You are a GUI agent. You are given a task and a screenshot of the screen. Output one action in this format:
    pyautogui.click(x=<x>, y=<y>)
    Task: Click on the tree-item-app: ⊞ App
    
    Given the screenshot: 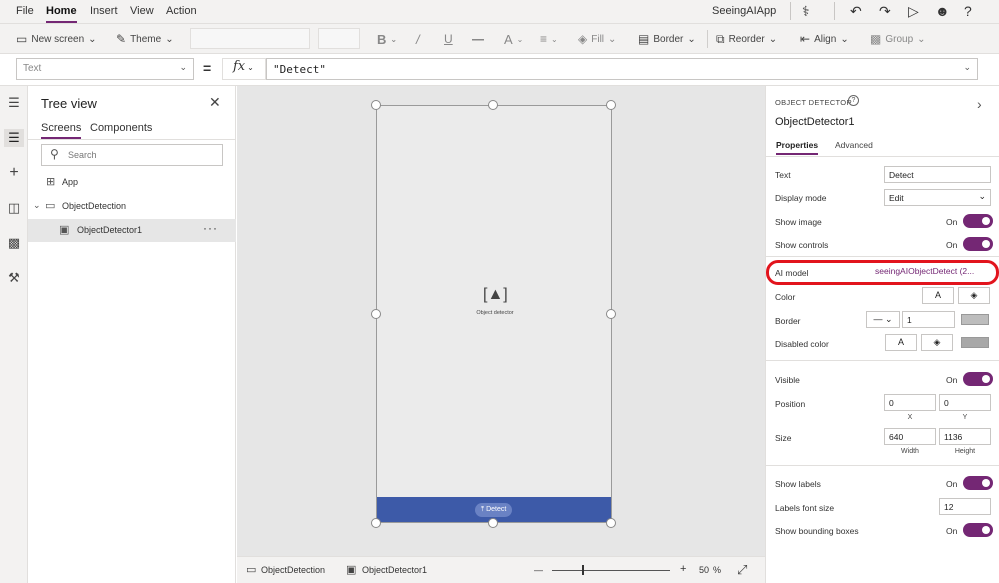 What is the action you would take?
    pyautogui.click(x=132, y=182)
    